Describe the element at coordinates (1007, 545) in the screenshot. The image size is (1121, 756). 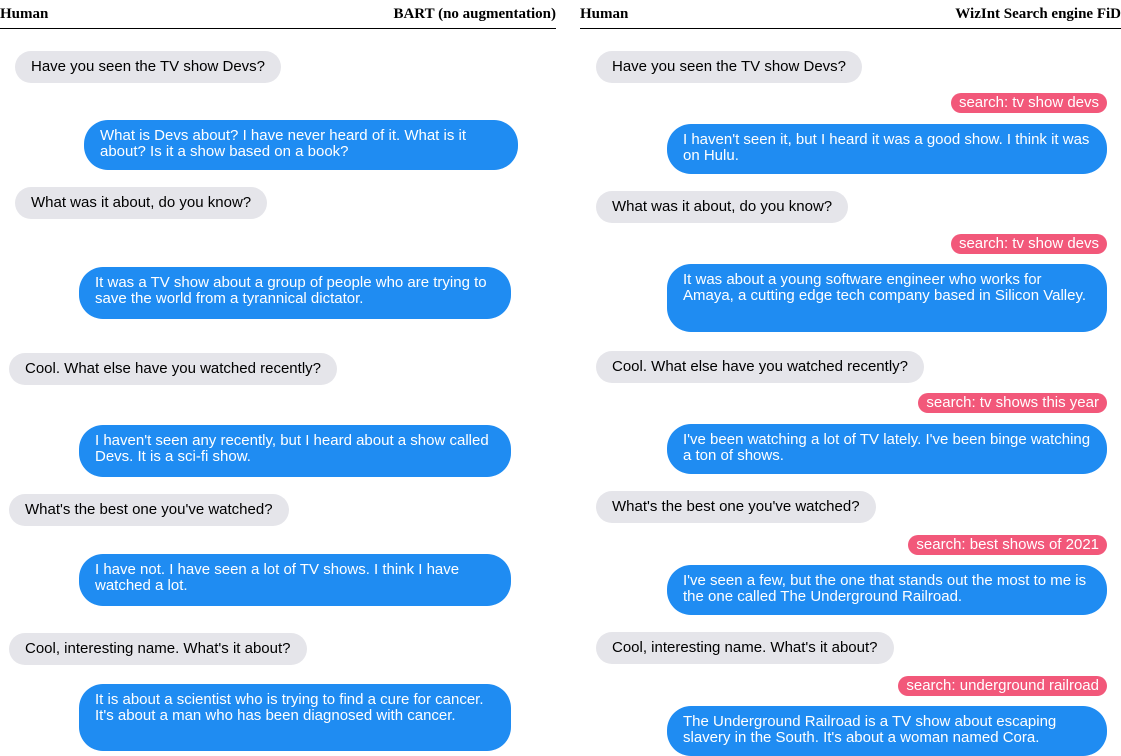
I see `search-query-pill: search: best shows of 2021` at that location.